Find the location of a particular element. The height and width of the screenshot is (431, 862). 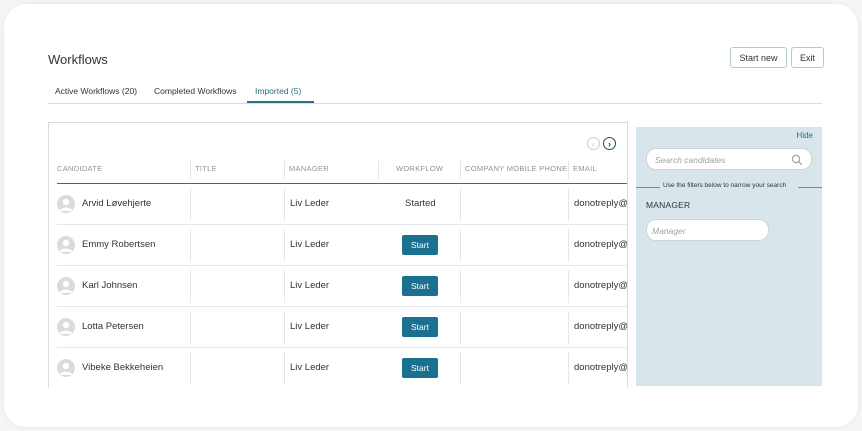

search-candidates-field is located at coordinates (729, 159).